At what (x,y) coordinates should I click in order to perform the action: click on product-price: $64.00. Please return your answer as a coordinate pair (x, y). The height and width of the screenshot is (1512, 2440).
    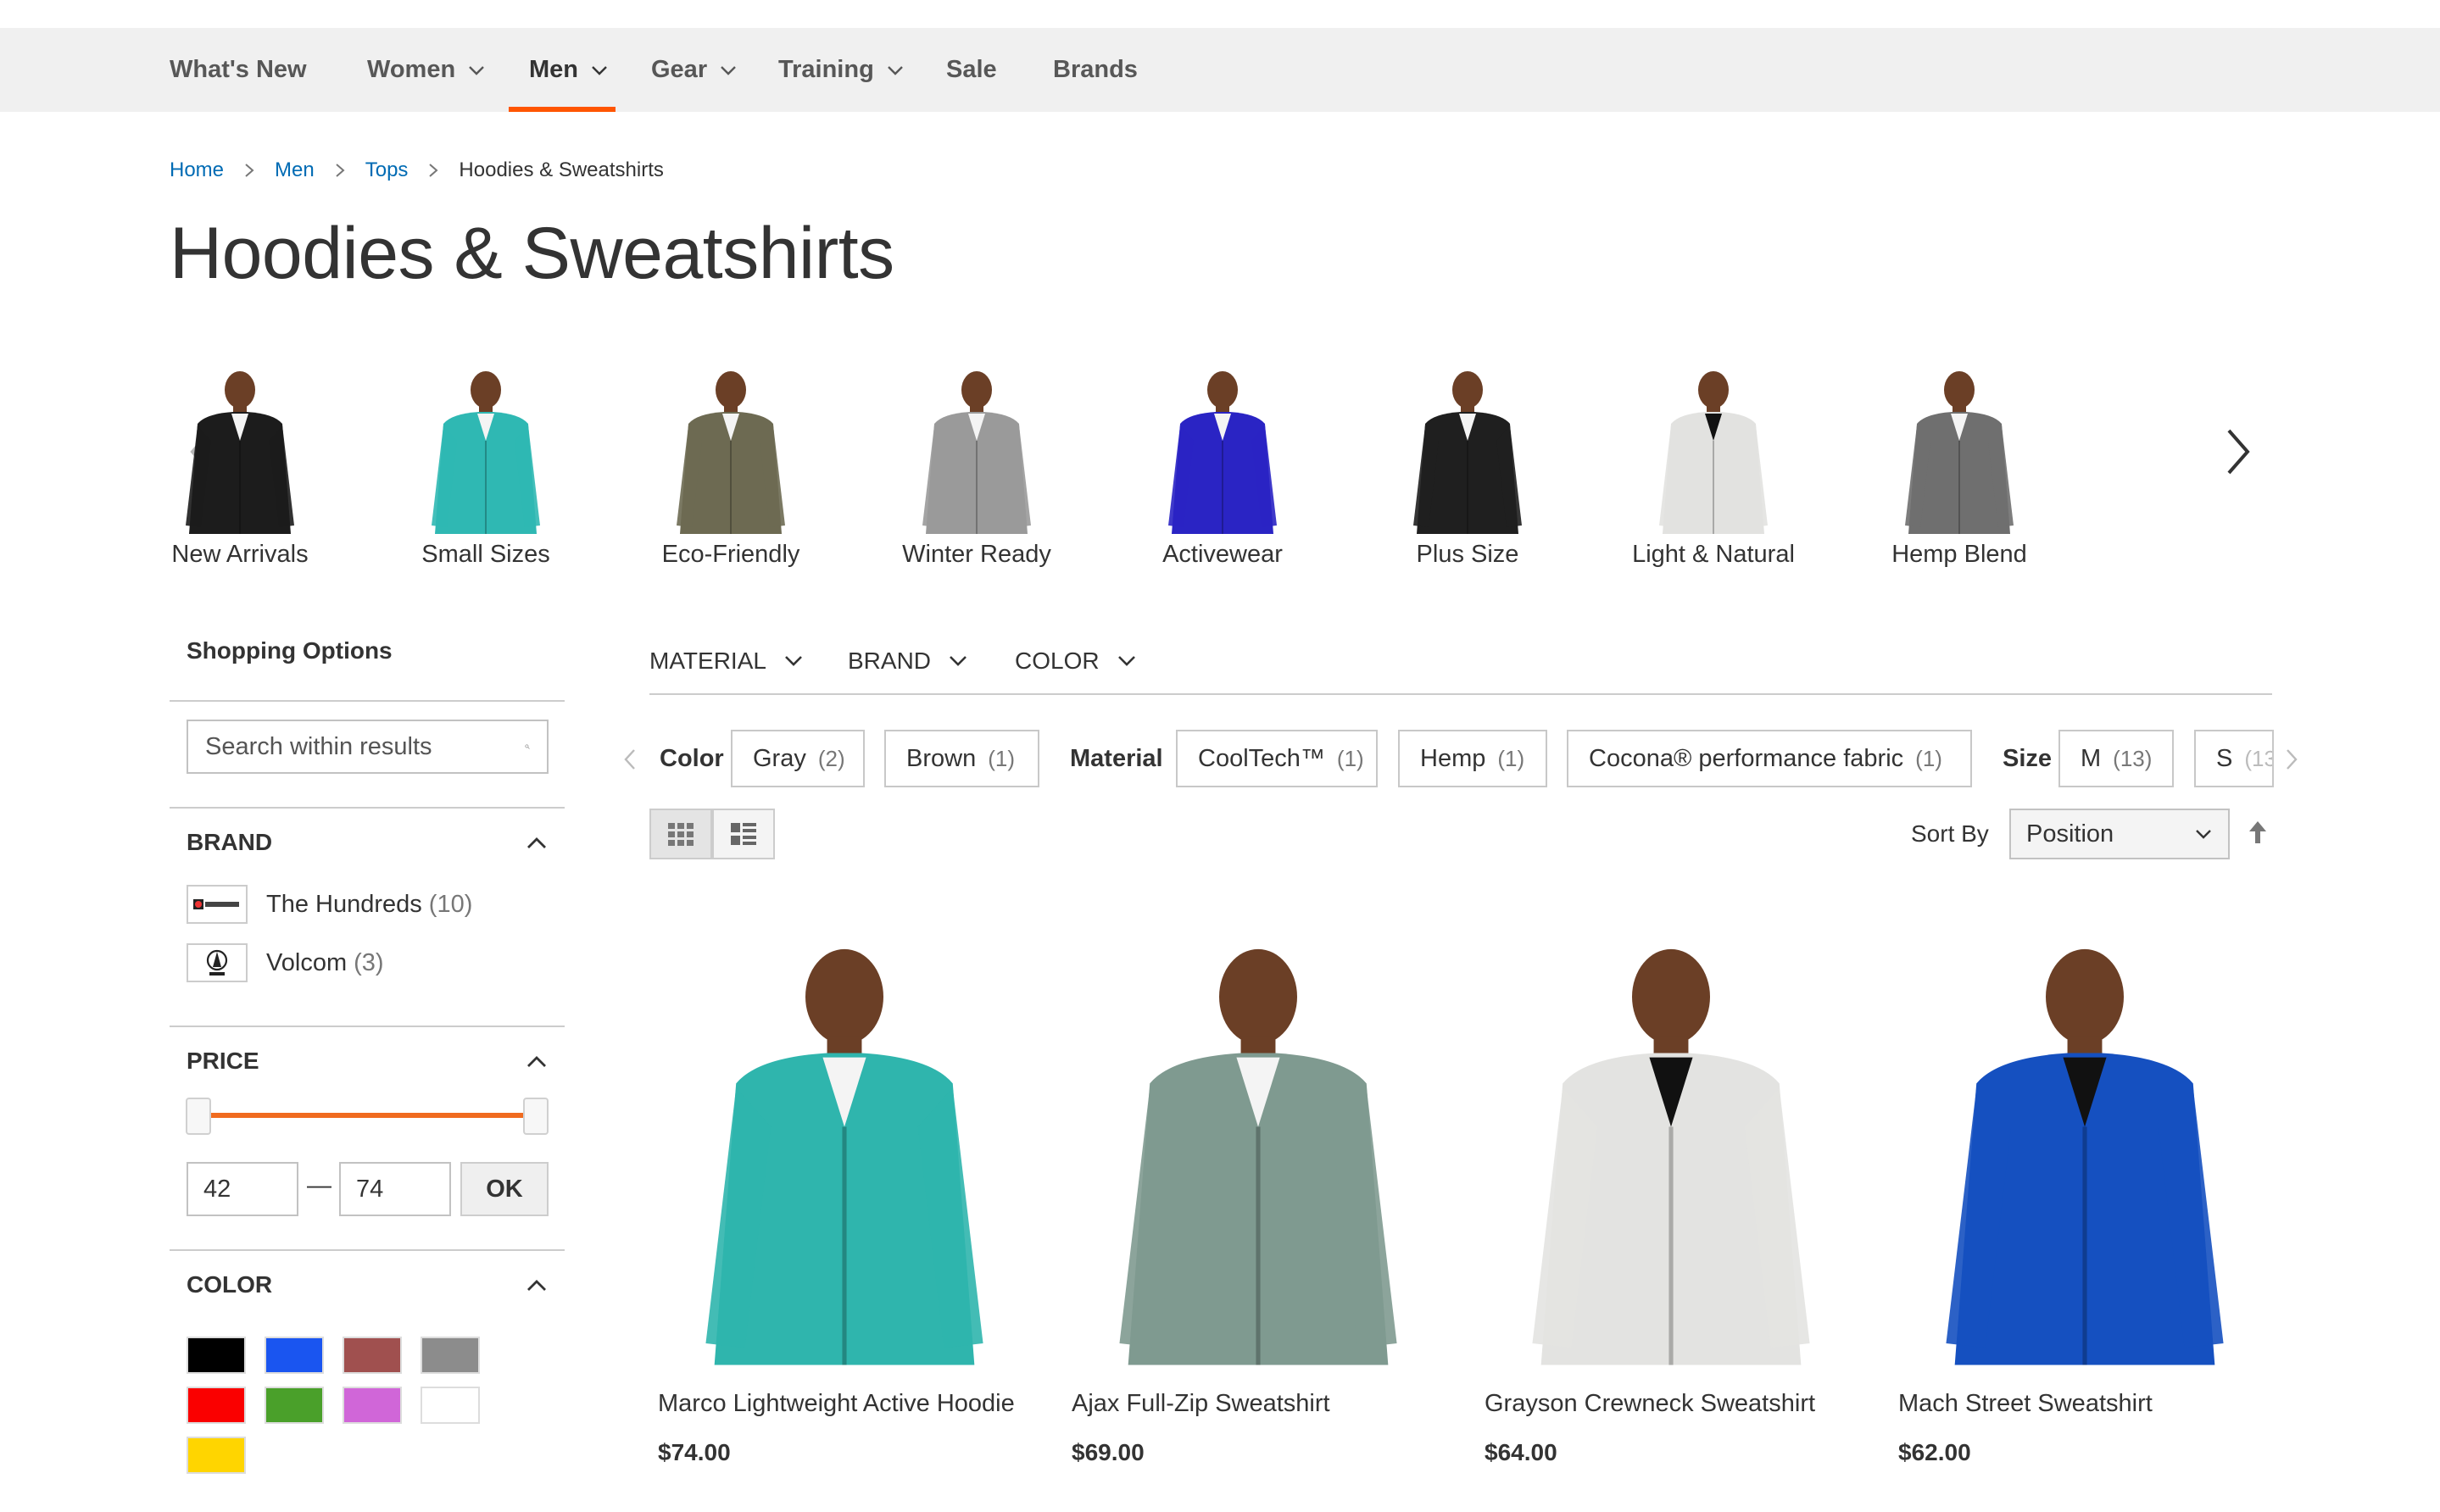
    Looking at the image, I should click on (1521, 1452).